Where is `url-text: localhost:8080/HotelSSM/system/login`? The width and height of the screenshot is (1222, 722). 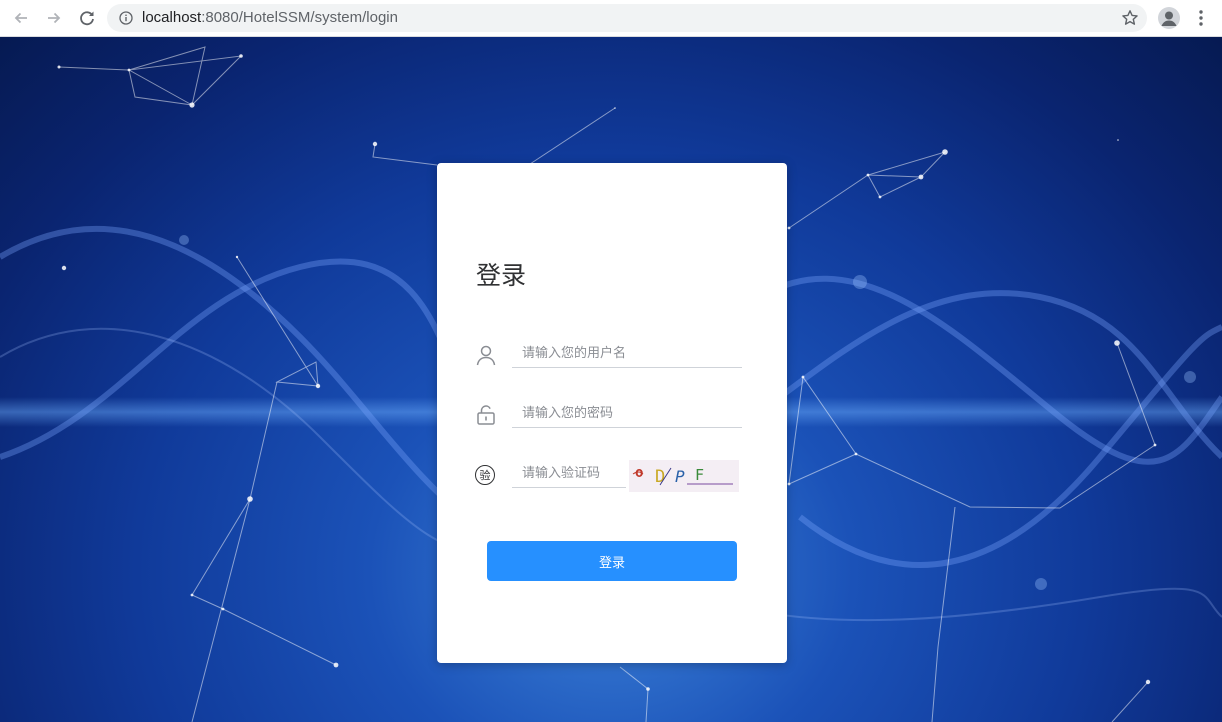 url-text: localhost:8080/HotelSSM/system/login is located at coordinates (270, 18).